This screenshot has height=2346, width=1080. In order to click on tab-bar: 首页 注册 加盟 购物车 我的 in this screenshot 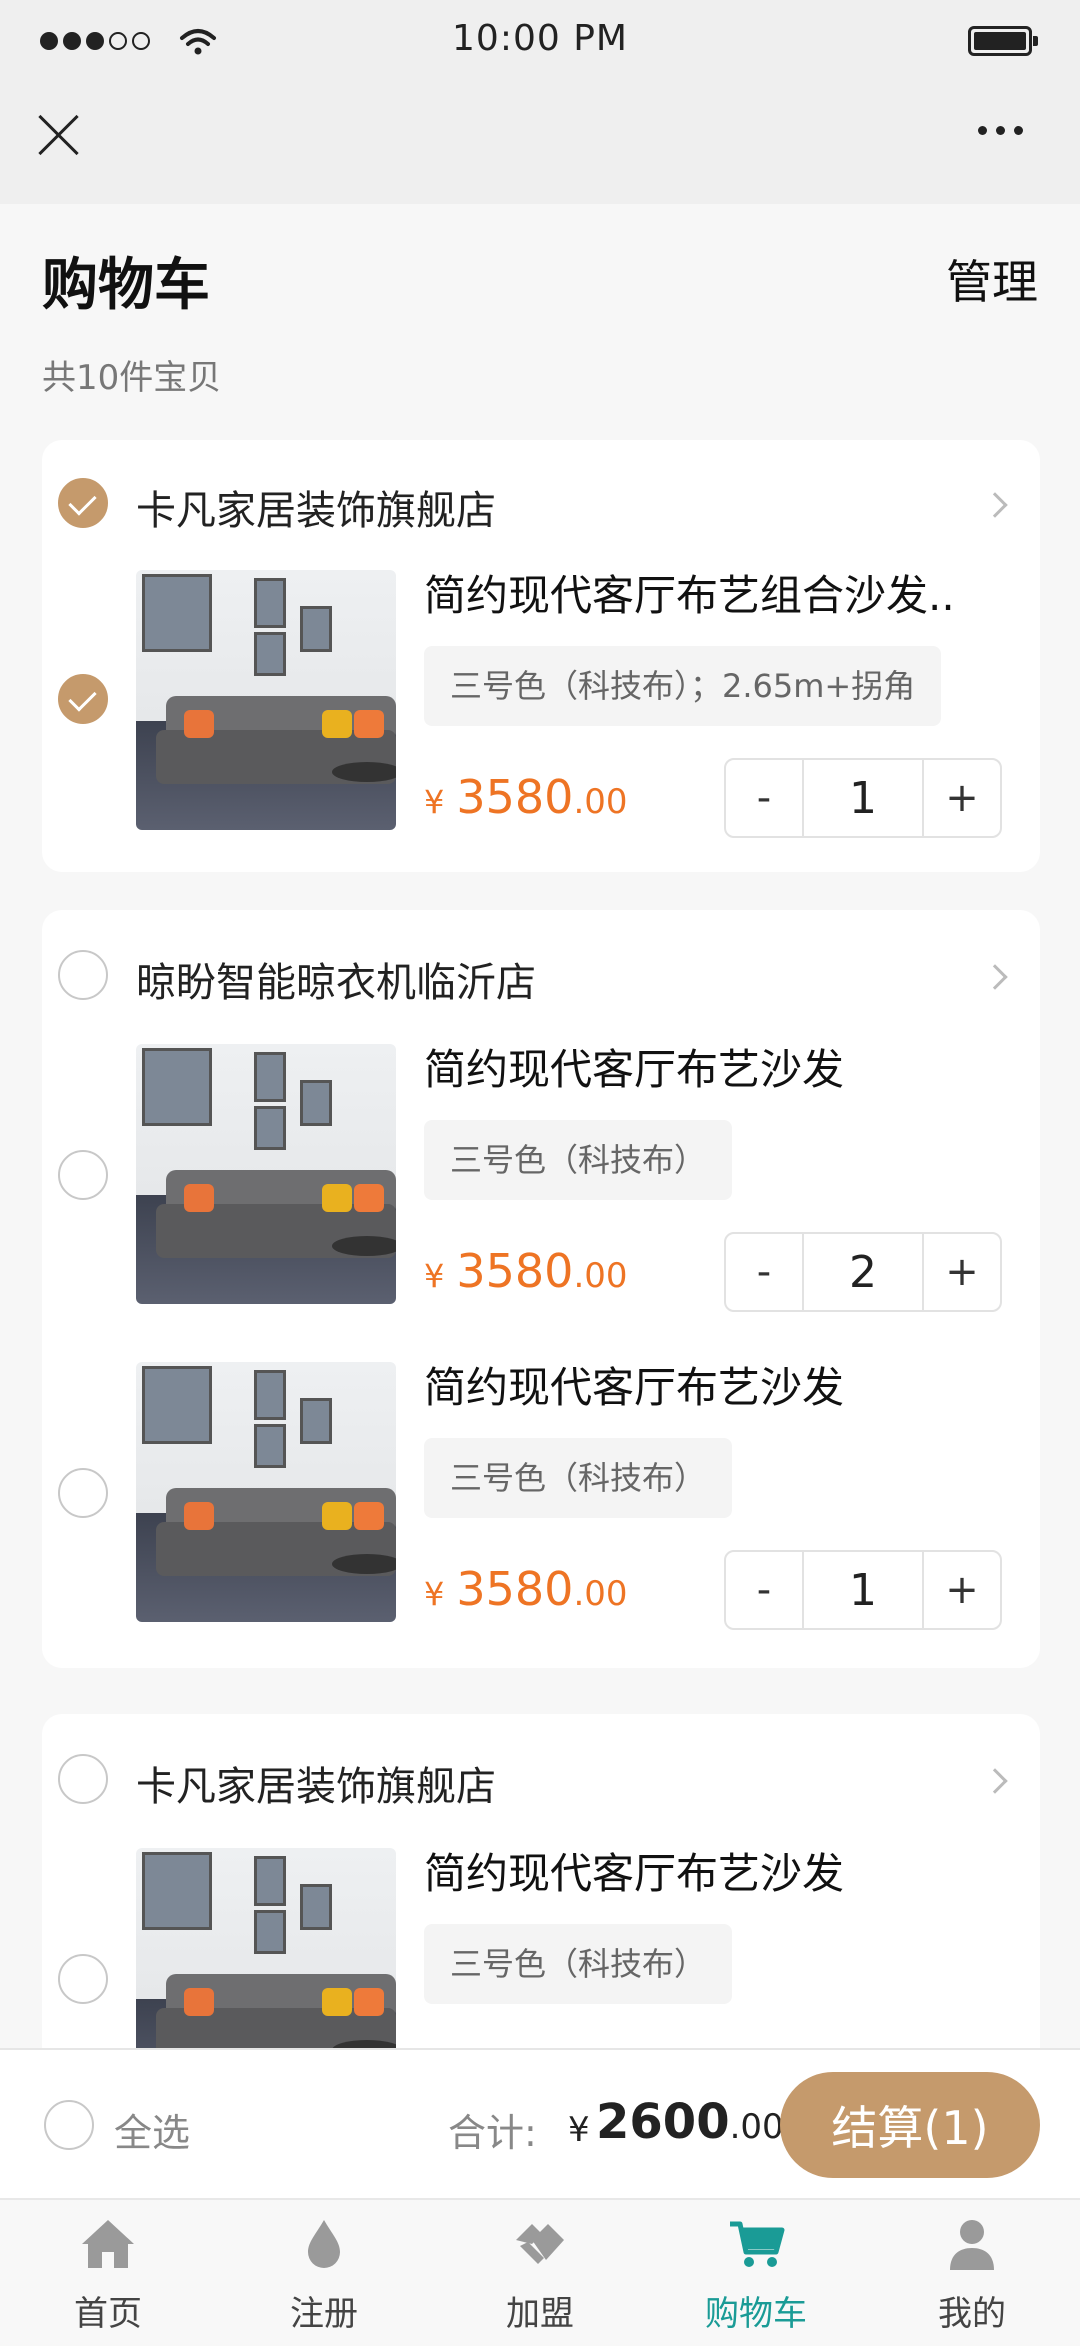, I will do `click(540, 2272)`.